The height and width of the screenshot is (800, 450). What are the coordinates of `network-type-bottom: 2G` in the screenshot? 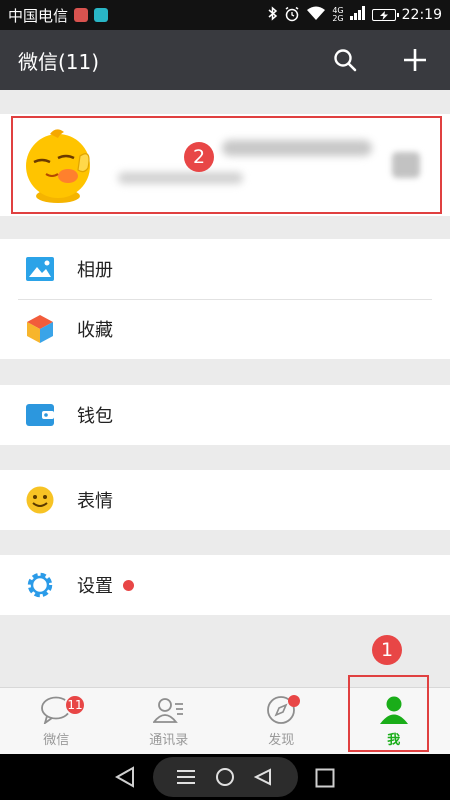 It's located at (338, 18).